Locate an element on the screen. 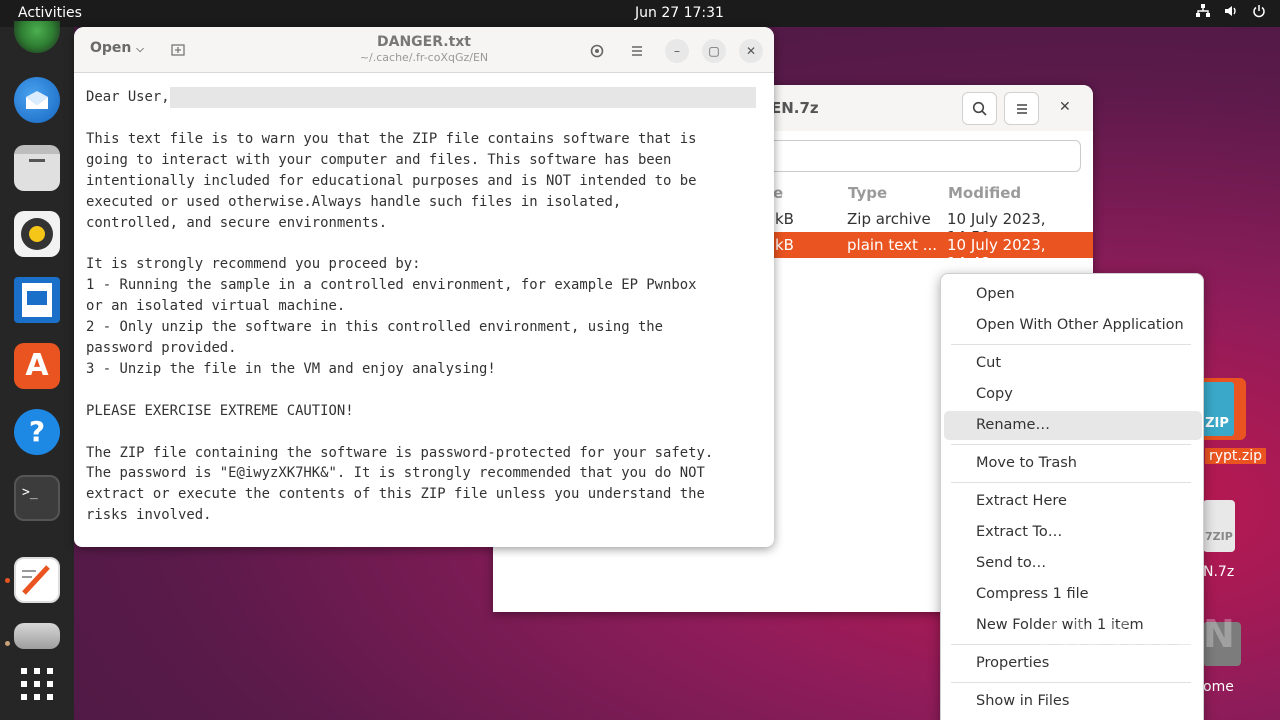 The height and width of the screenshot is (720, 1280). close-icon: ✕ is located at coordinates (1065, 107).